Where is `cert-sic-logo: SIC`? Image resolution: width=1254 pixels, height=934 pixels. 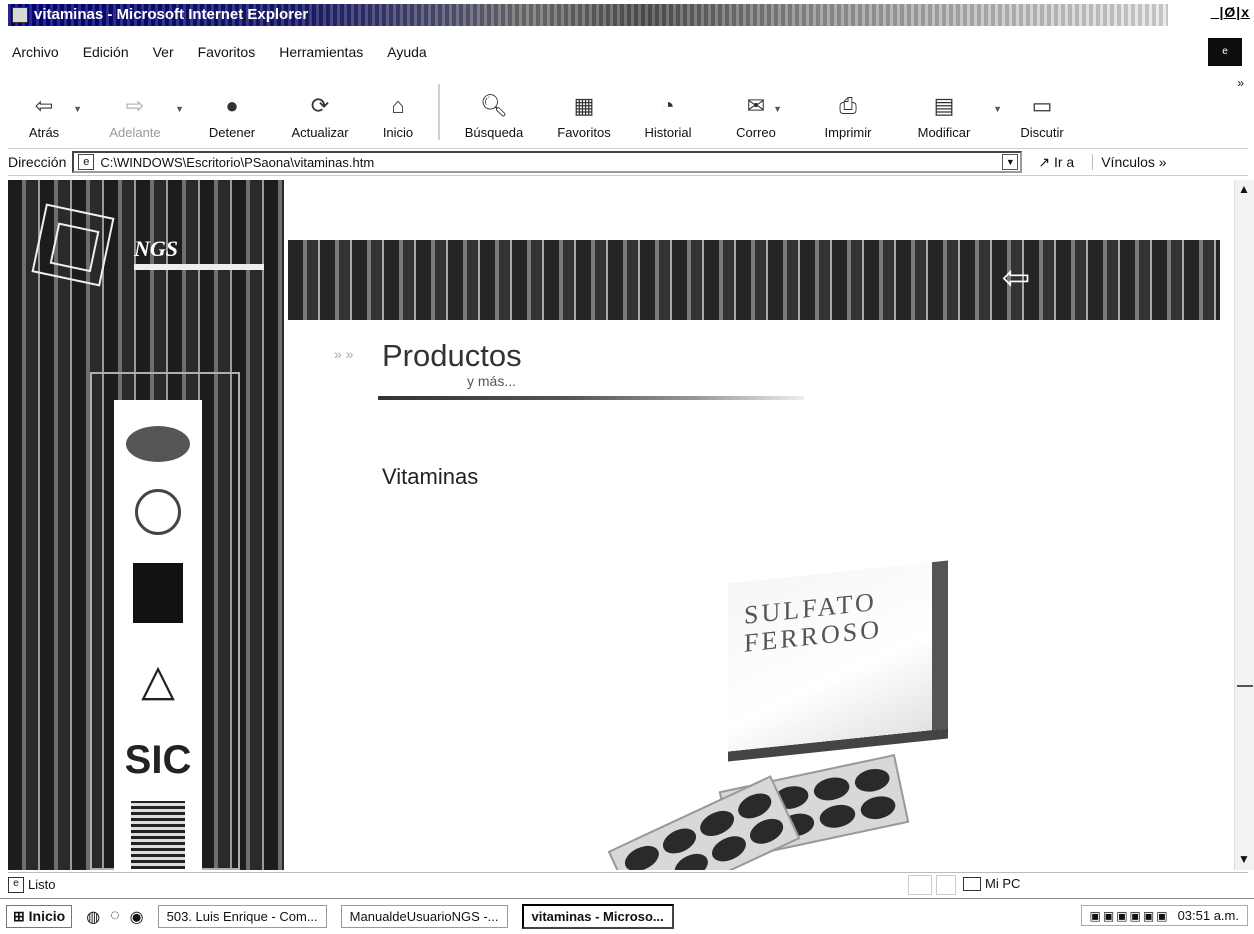
cert-sic-logo: SIC is located at coordinates (158, 759).